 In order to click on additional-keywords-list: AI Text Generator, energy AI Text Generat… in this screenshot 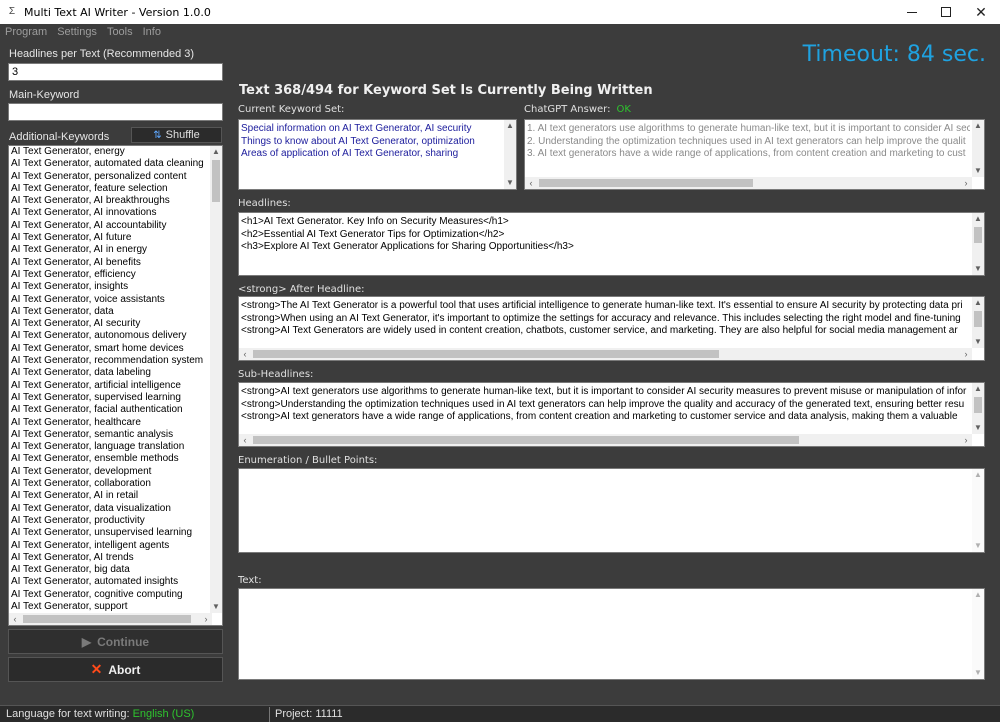, I will do `click(115, 385)`.